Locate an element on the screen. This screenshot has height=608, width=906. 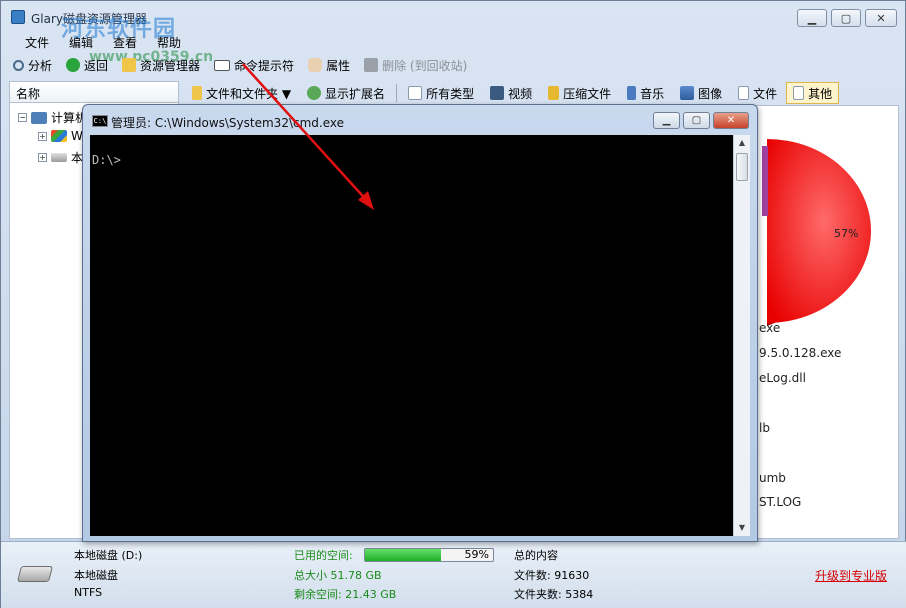
used-space-label: 已用的空间: is located at coordinates (323, 555).